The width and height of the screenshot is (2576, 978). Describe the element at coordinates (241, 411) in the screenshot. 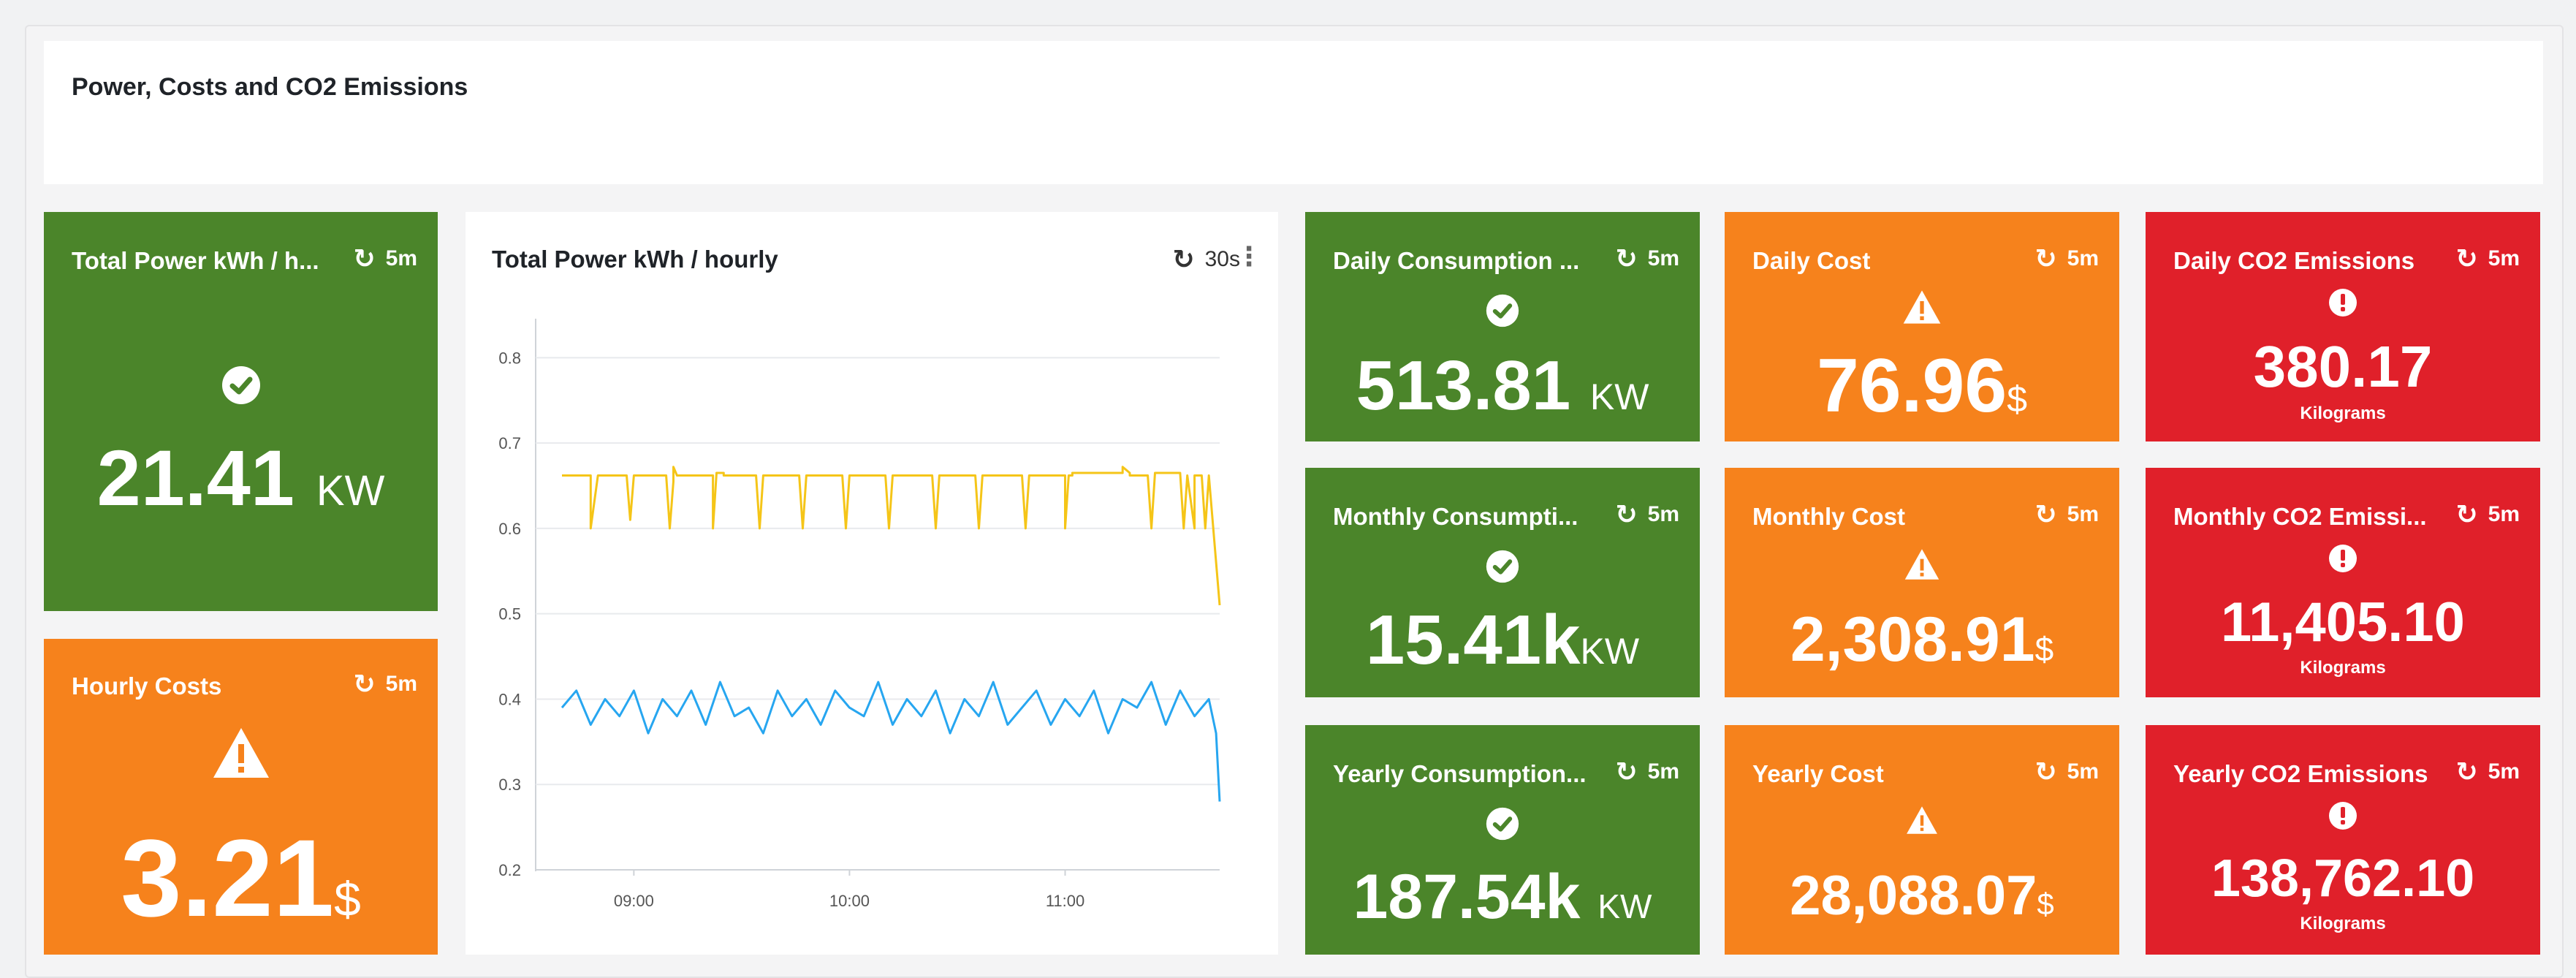

I see `tile-total-power: Total Power kWh / h... ↻ 5m 21.41 KW` at that location.